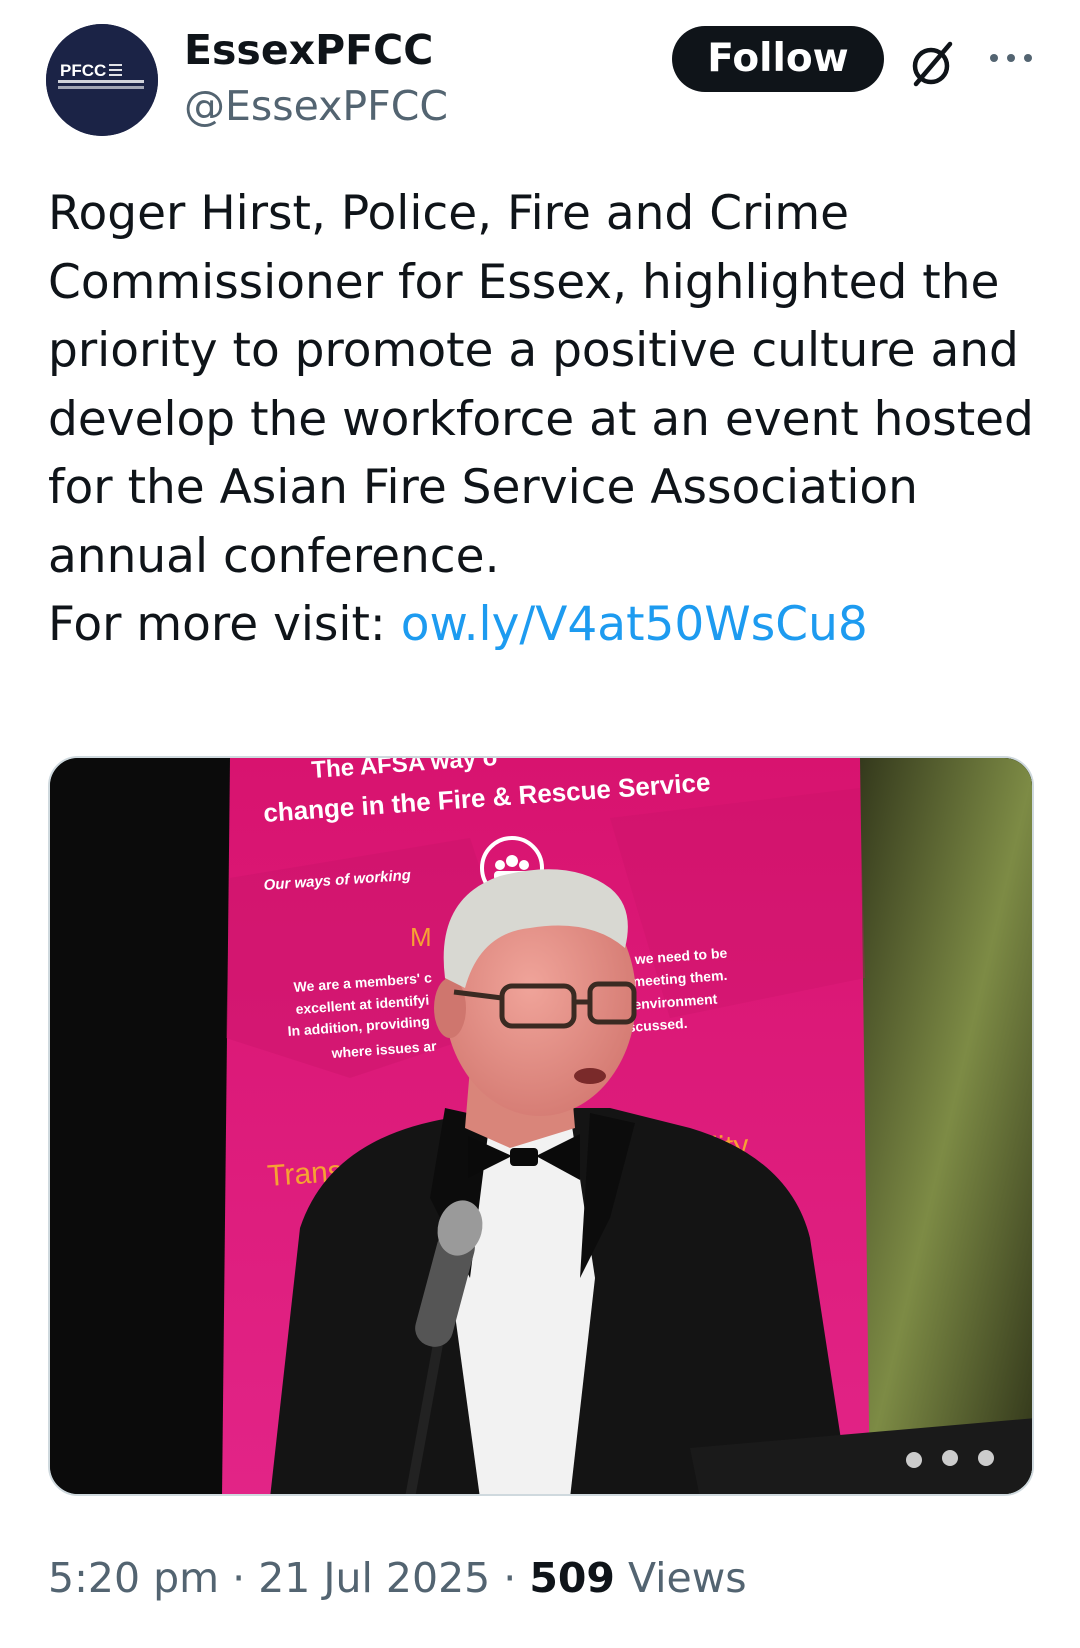 The height and width of the screenshot is (1648, 1080). Describe the element at coordinates (634, 624) in the screenshot. I see `tweet-link: ow.ly/V4at50WsCu8` at that location.